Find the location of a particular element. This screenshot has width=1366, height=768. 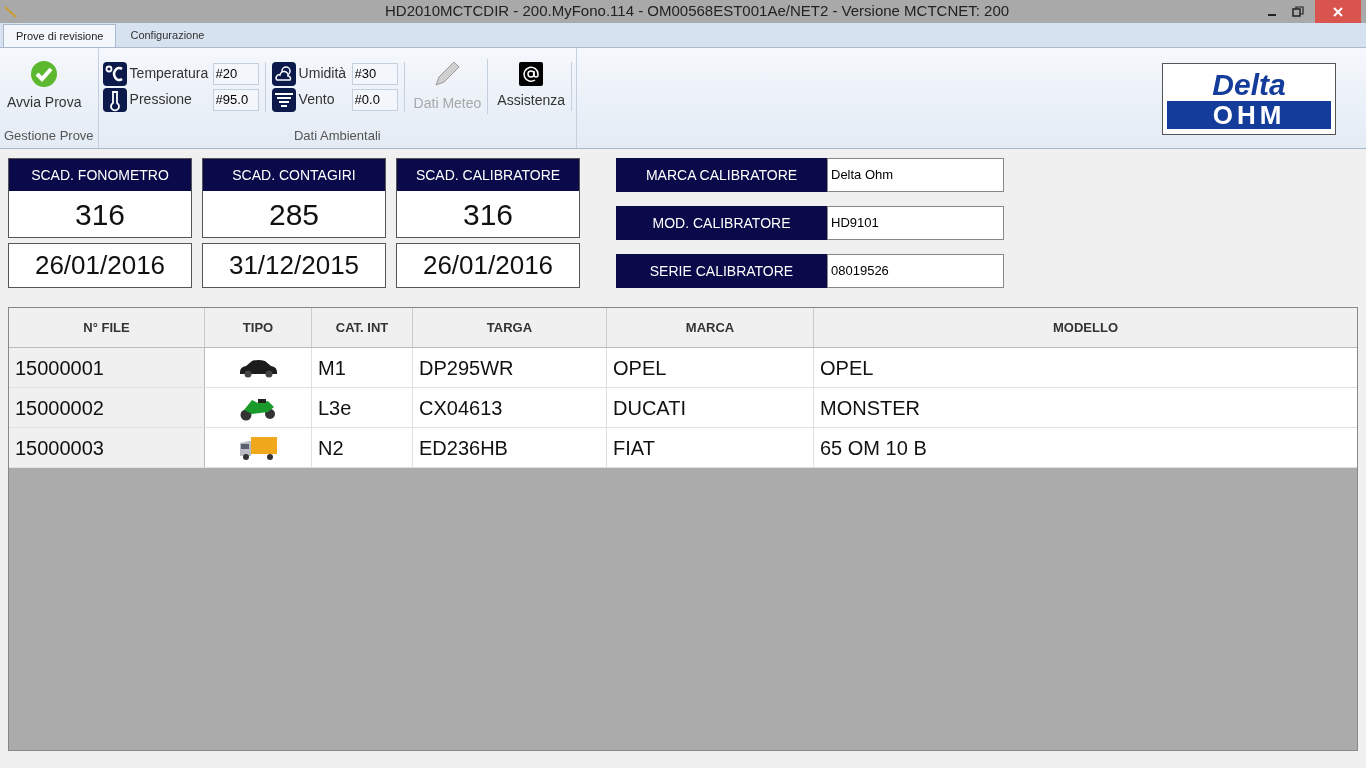

input-field: #95.0 is located at coordinates (235, 99).